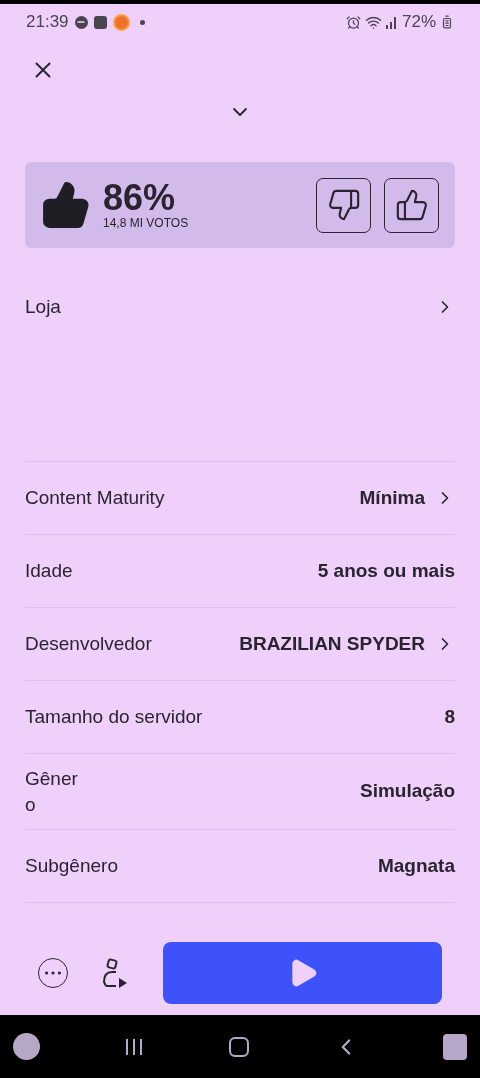 The height and width of the screenshot is (1078, 480). What do you see at coordinates (407, 498) in the screenshot?
I see `detail-link: Mínima` at bounding box center [407, 498].